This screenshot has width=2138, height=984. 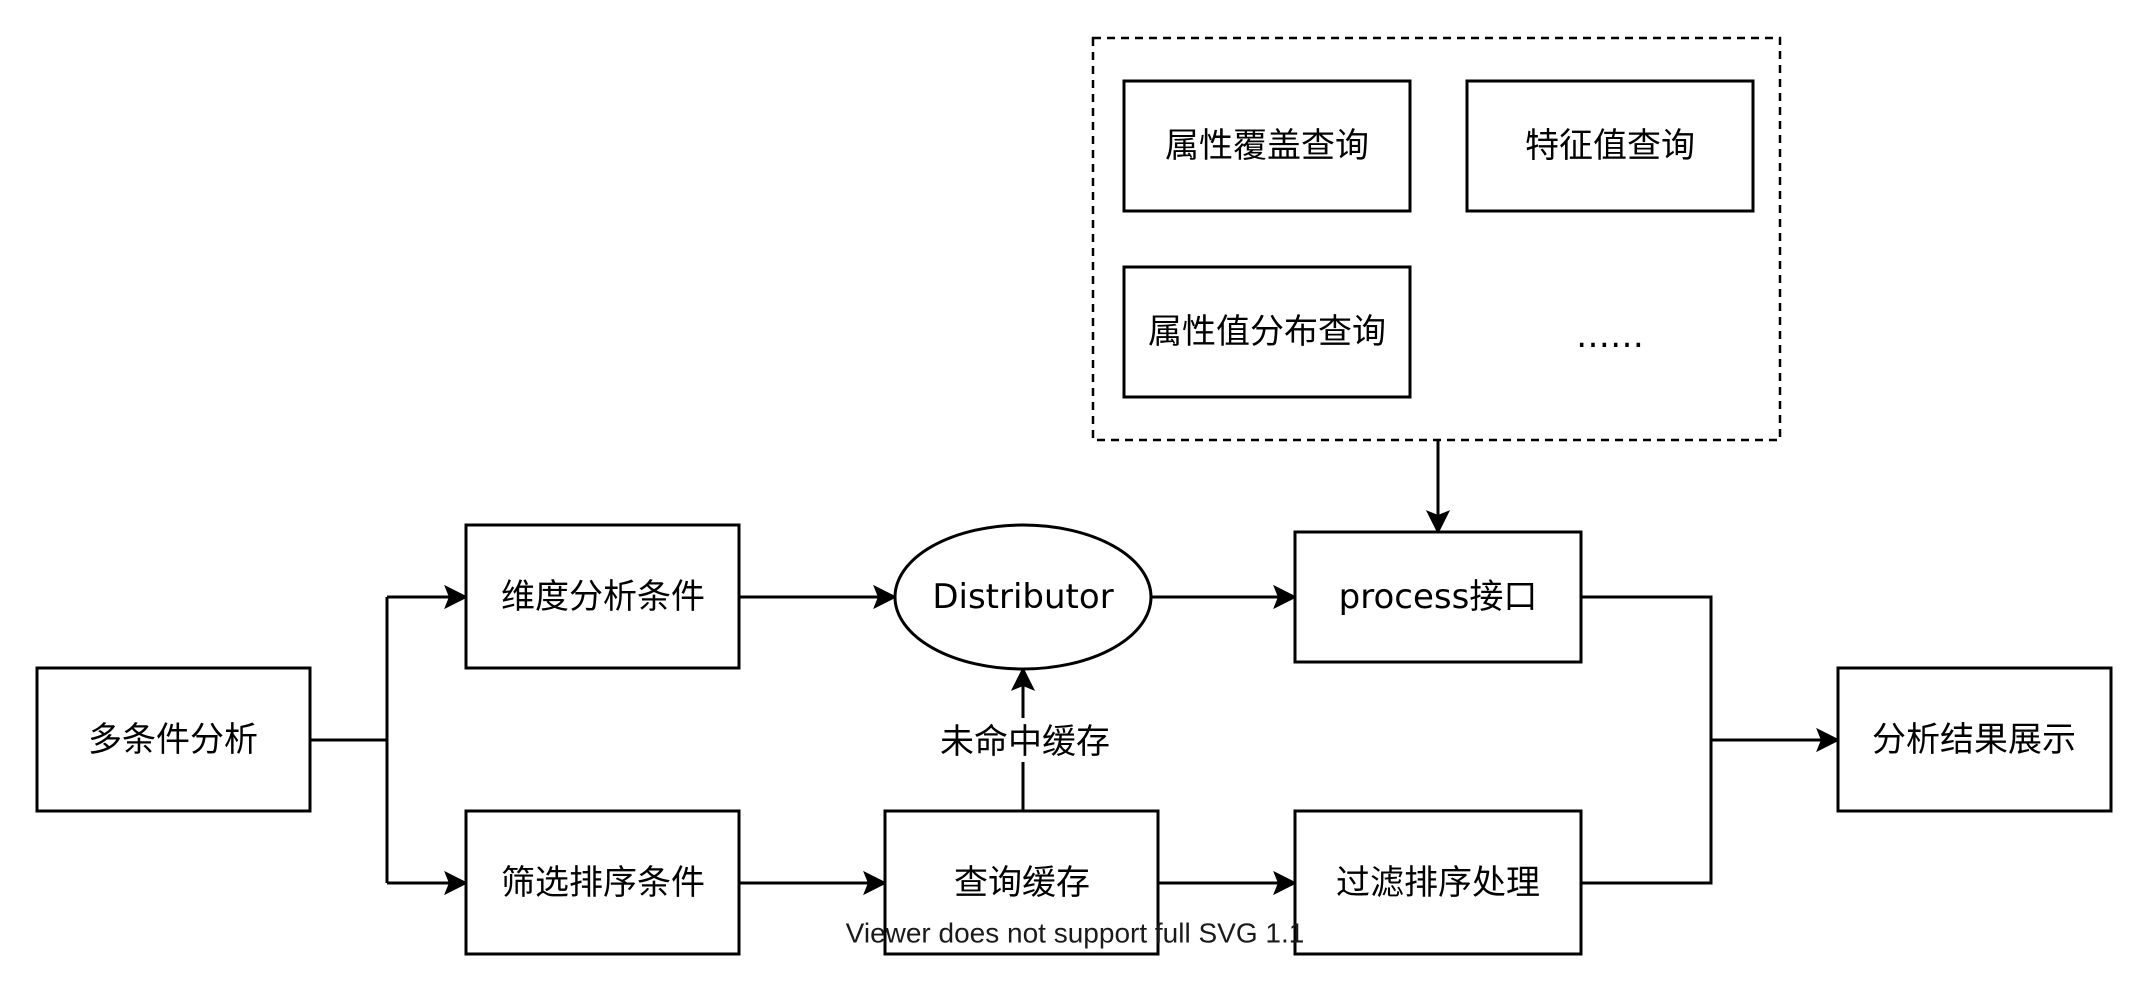 I want to click on node-attr-coverage-query: 属性覆盖查询, so click(x=1267, y=146).